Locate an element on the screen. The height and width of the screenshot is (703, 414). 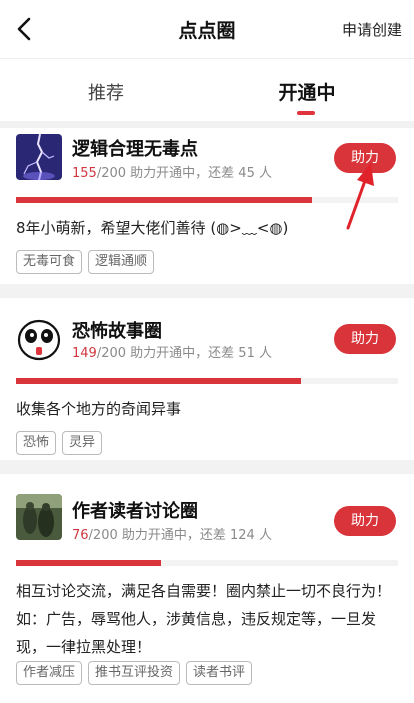
tag: 读者书评 is located at coordinates (219, 673).